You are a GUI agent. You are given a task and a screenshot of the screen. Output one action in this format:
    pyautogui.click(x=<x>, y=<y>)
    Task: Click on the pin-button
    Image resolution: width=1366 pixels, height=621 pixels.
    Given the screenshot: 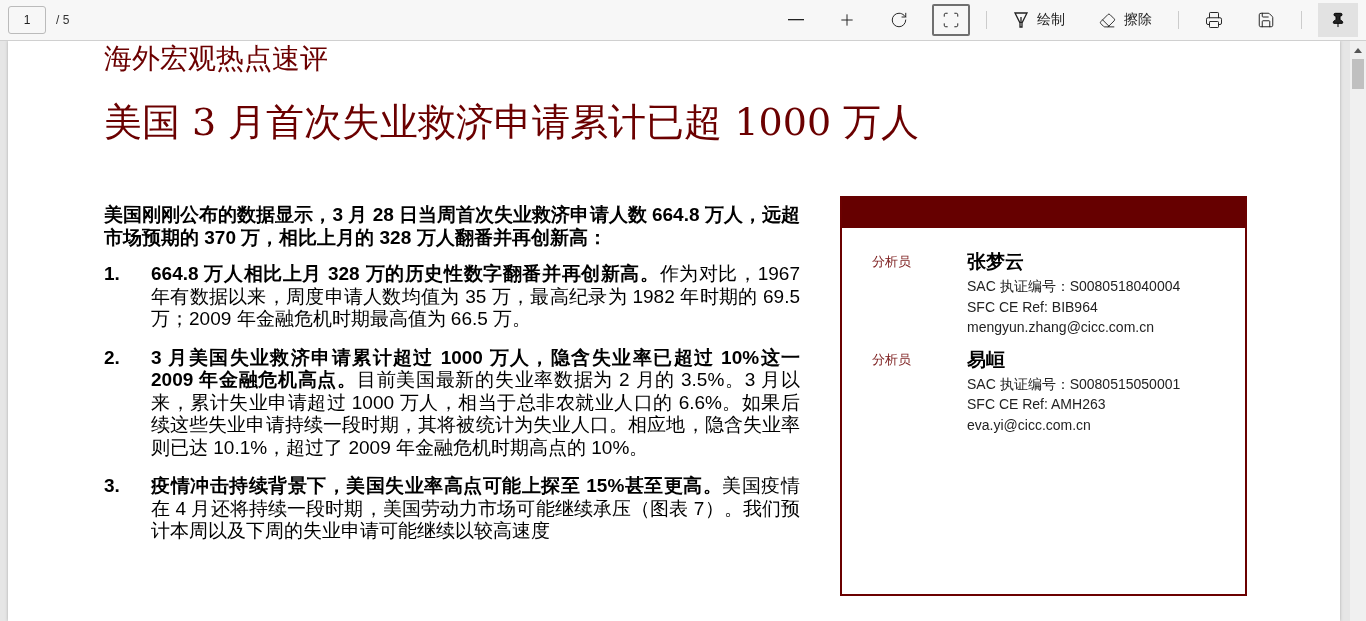 What is the action you would take?
    pyautogui.click(x=1338, y=20)
    